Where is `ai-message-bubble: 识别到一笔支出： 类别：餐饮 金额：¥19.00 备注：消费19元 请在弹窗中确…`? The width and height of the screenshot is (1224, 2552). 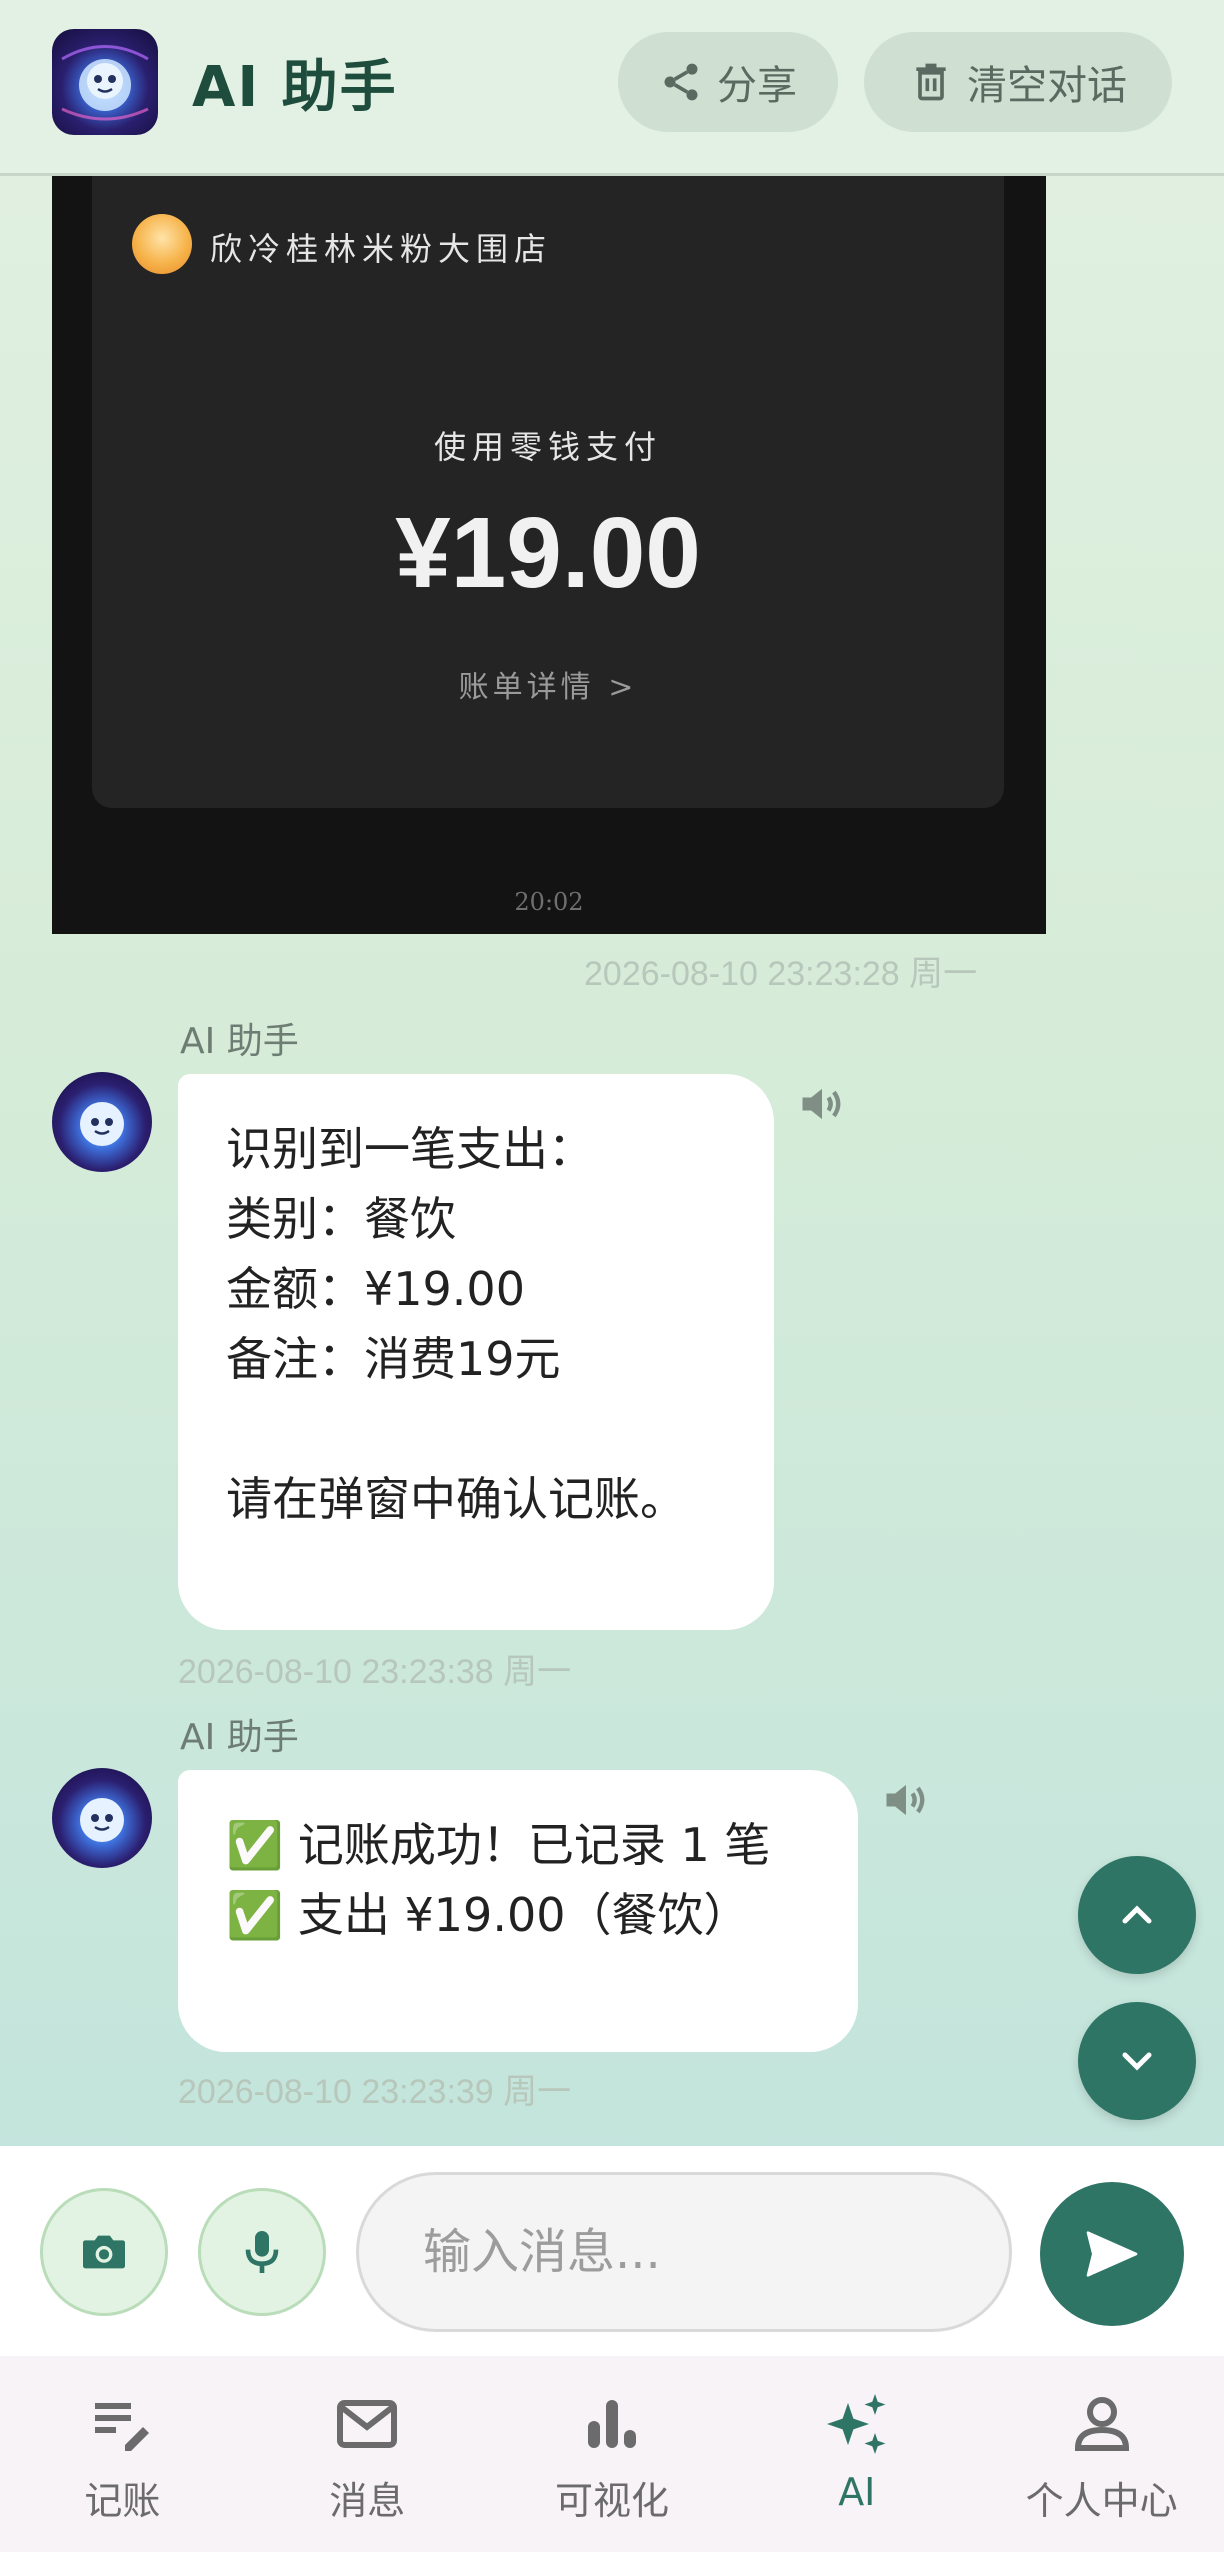 ai-message-bubble: 识别到一笔支出： 类别：餐饮 金额：¥19.00 备注：消费19元 请在弹窗中确… is located at coordinates (476, 1352).